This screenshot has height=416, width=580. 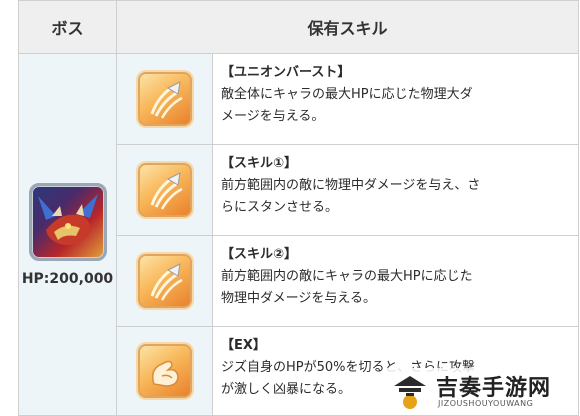 What do you see at coordinates (298, 298) in the screenshot?
I see `skill-description: 物理中ダメージを与える。` at bounding box center [298, 298].